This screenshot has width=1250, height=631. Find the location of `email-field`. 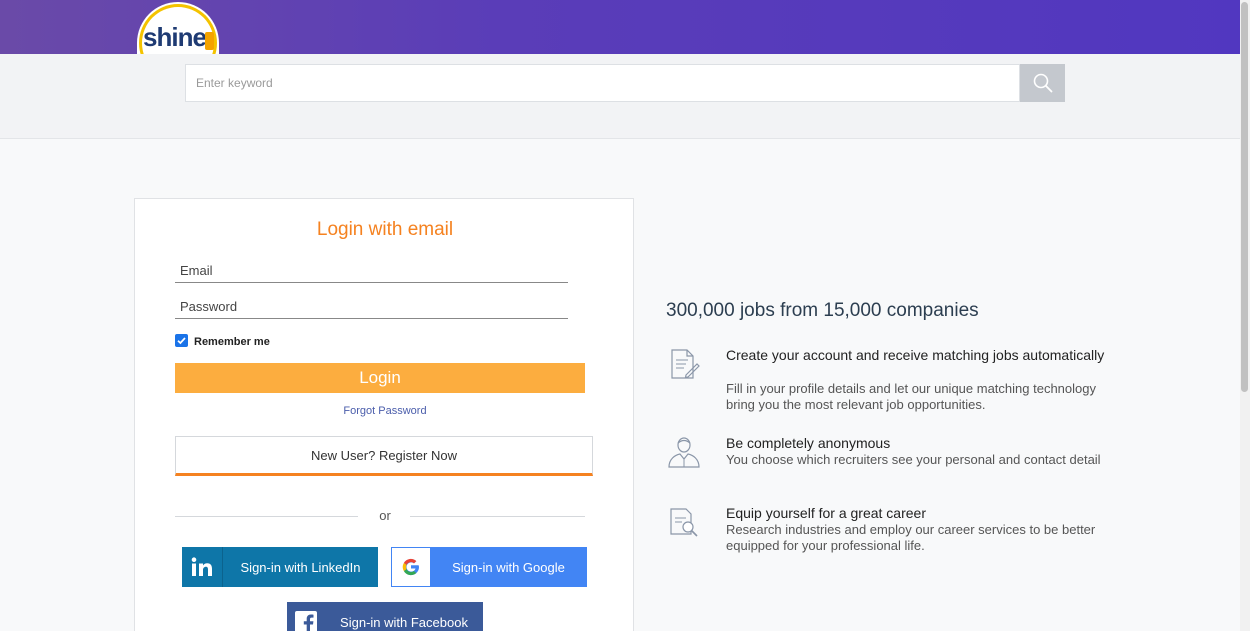

email-field is located at coordinates (371, 273).